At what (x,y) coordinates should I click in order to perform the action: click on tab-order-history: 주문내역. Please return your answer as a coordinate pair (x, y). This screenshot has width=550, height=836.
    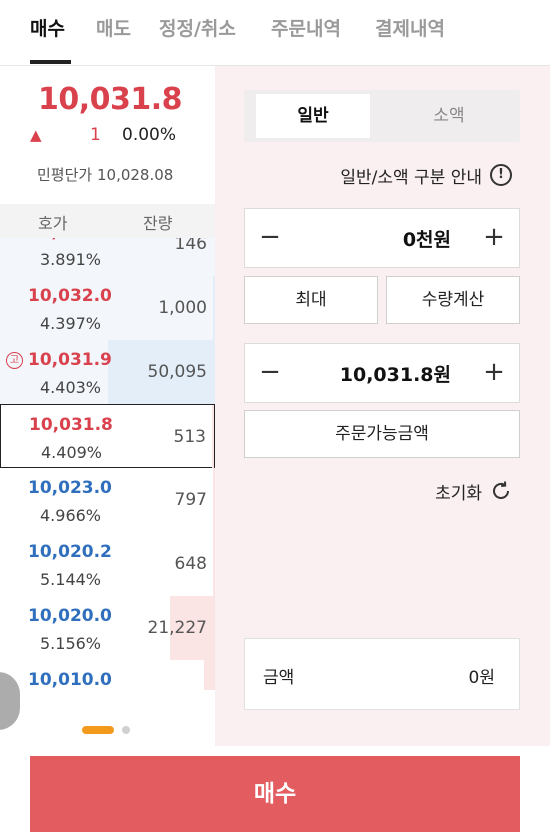
    Looking at the image, I should click on (306, 27).